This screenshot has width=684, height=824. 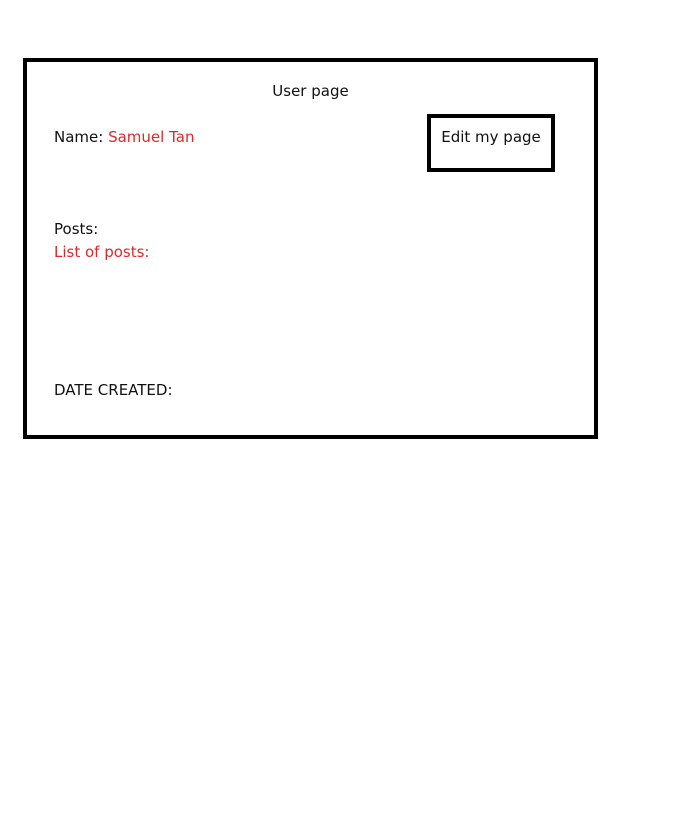 What do you see at coordinates (151, 137) in the screenshot?
I see `name-value: Samuel Tan` at bounding box center [151, 137].